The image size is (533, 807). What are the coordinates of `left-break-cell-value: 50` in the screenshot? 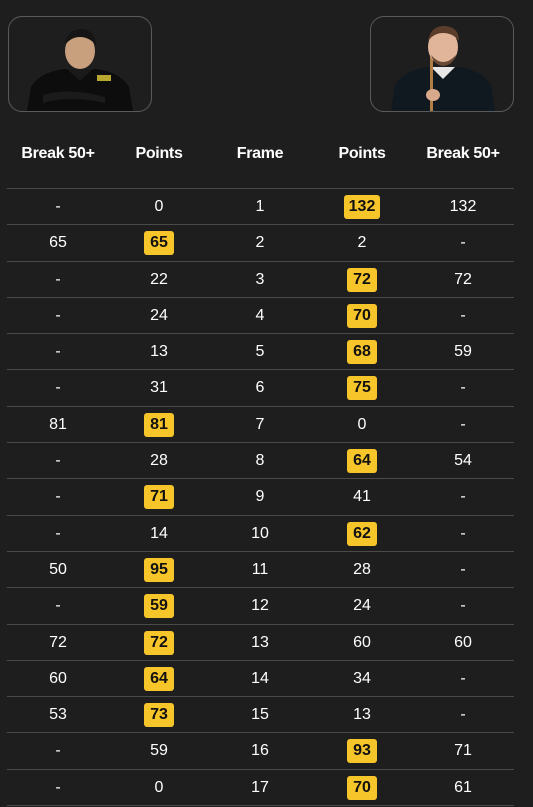 It's located at (58, 569).